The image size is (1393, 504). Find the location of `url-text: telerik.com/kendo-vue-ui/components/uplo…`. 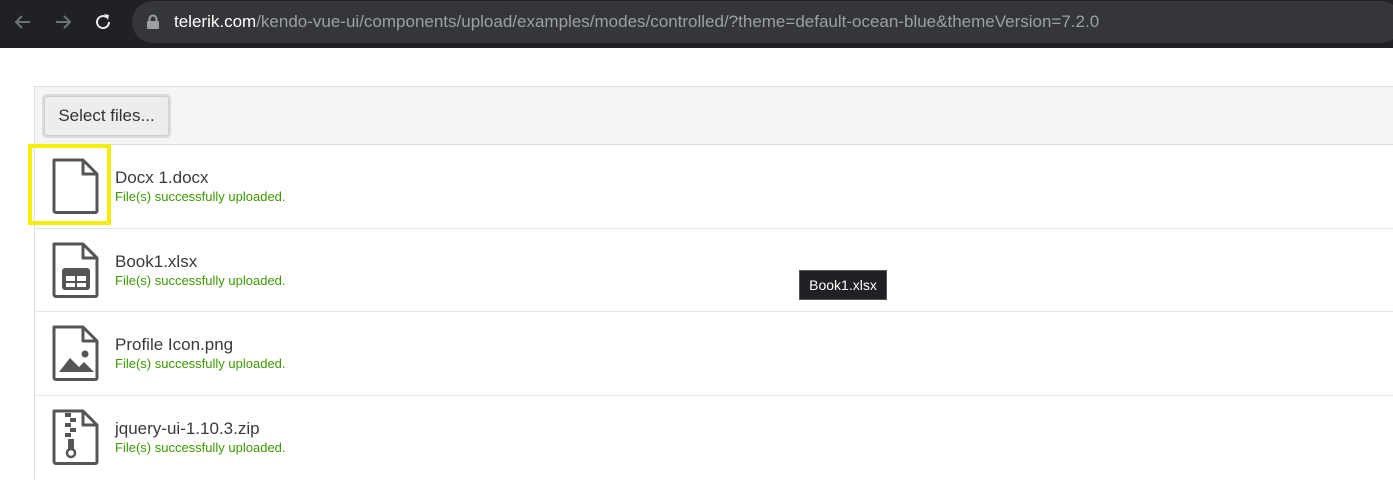

url-text: telerik.com/kendo-vue-ui/components/uplo… is located at coordinates (636, 22).